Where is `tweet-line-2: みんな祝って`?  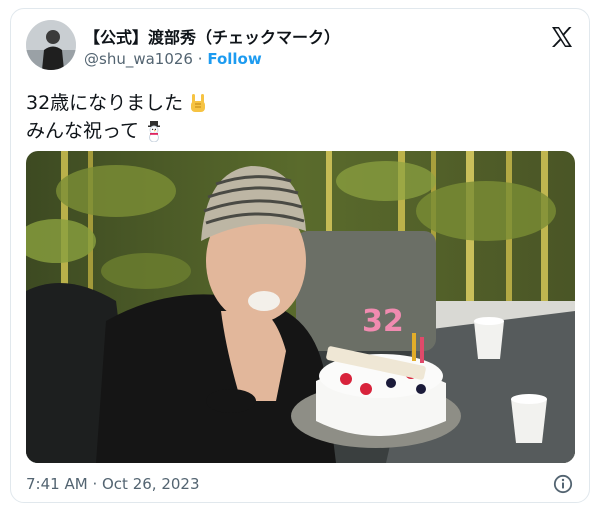
tweet-line-2: みんな祝って is located at coordinates (117, 131).